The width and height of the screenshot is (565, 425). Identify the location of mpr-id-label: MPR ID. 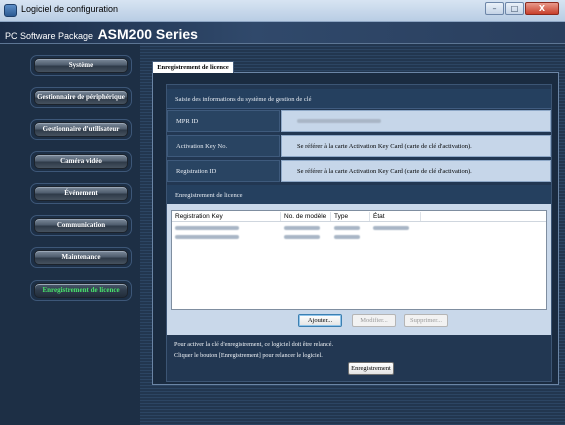
(187, 121).